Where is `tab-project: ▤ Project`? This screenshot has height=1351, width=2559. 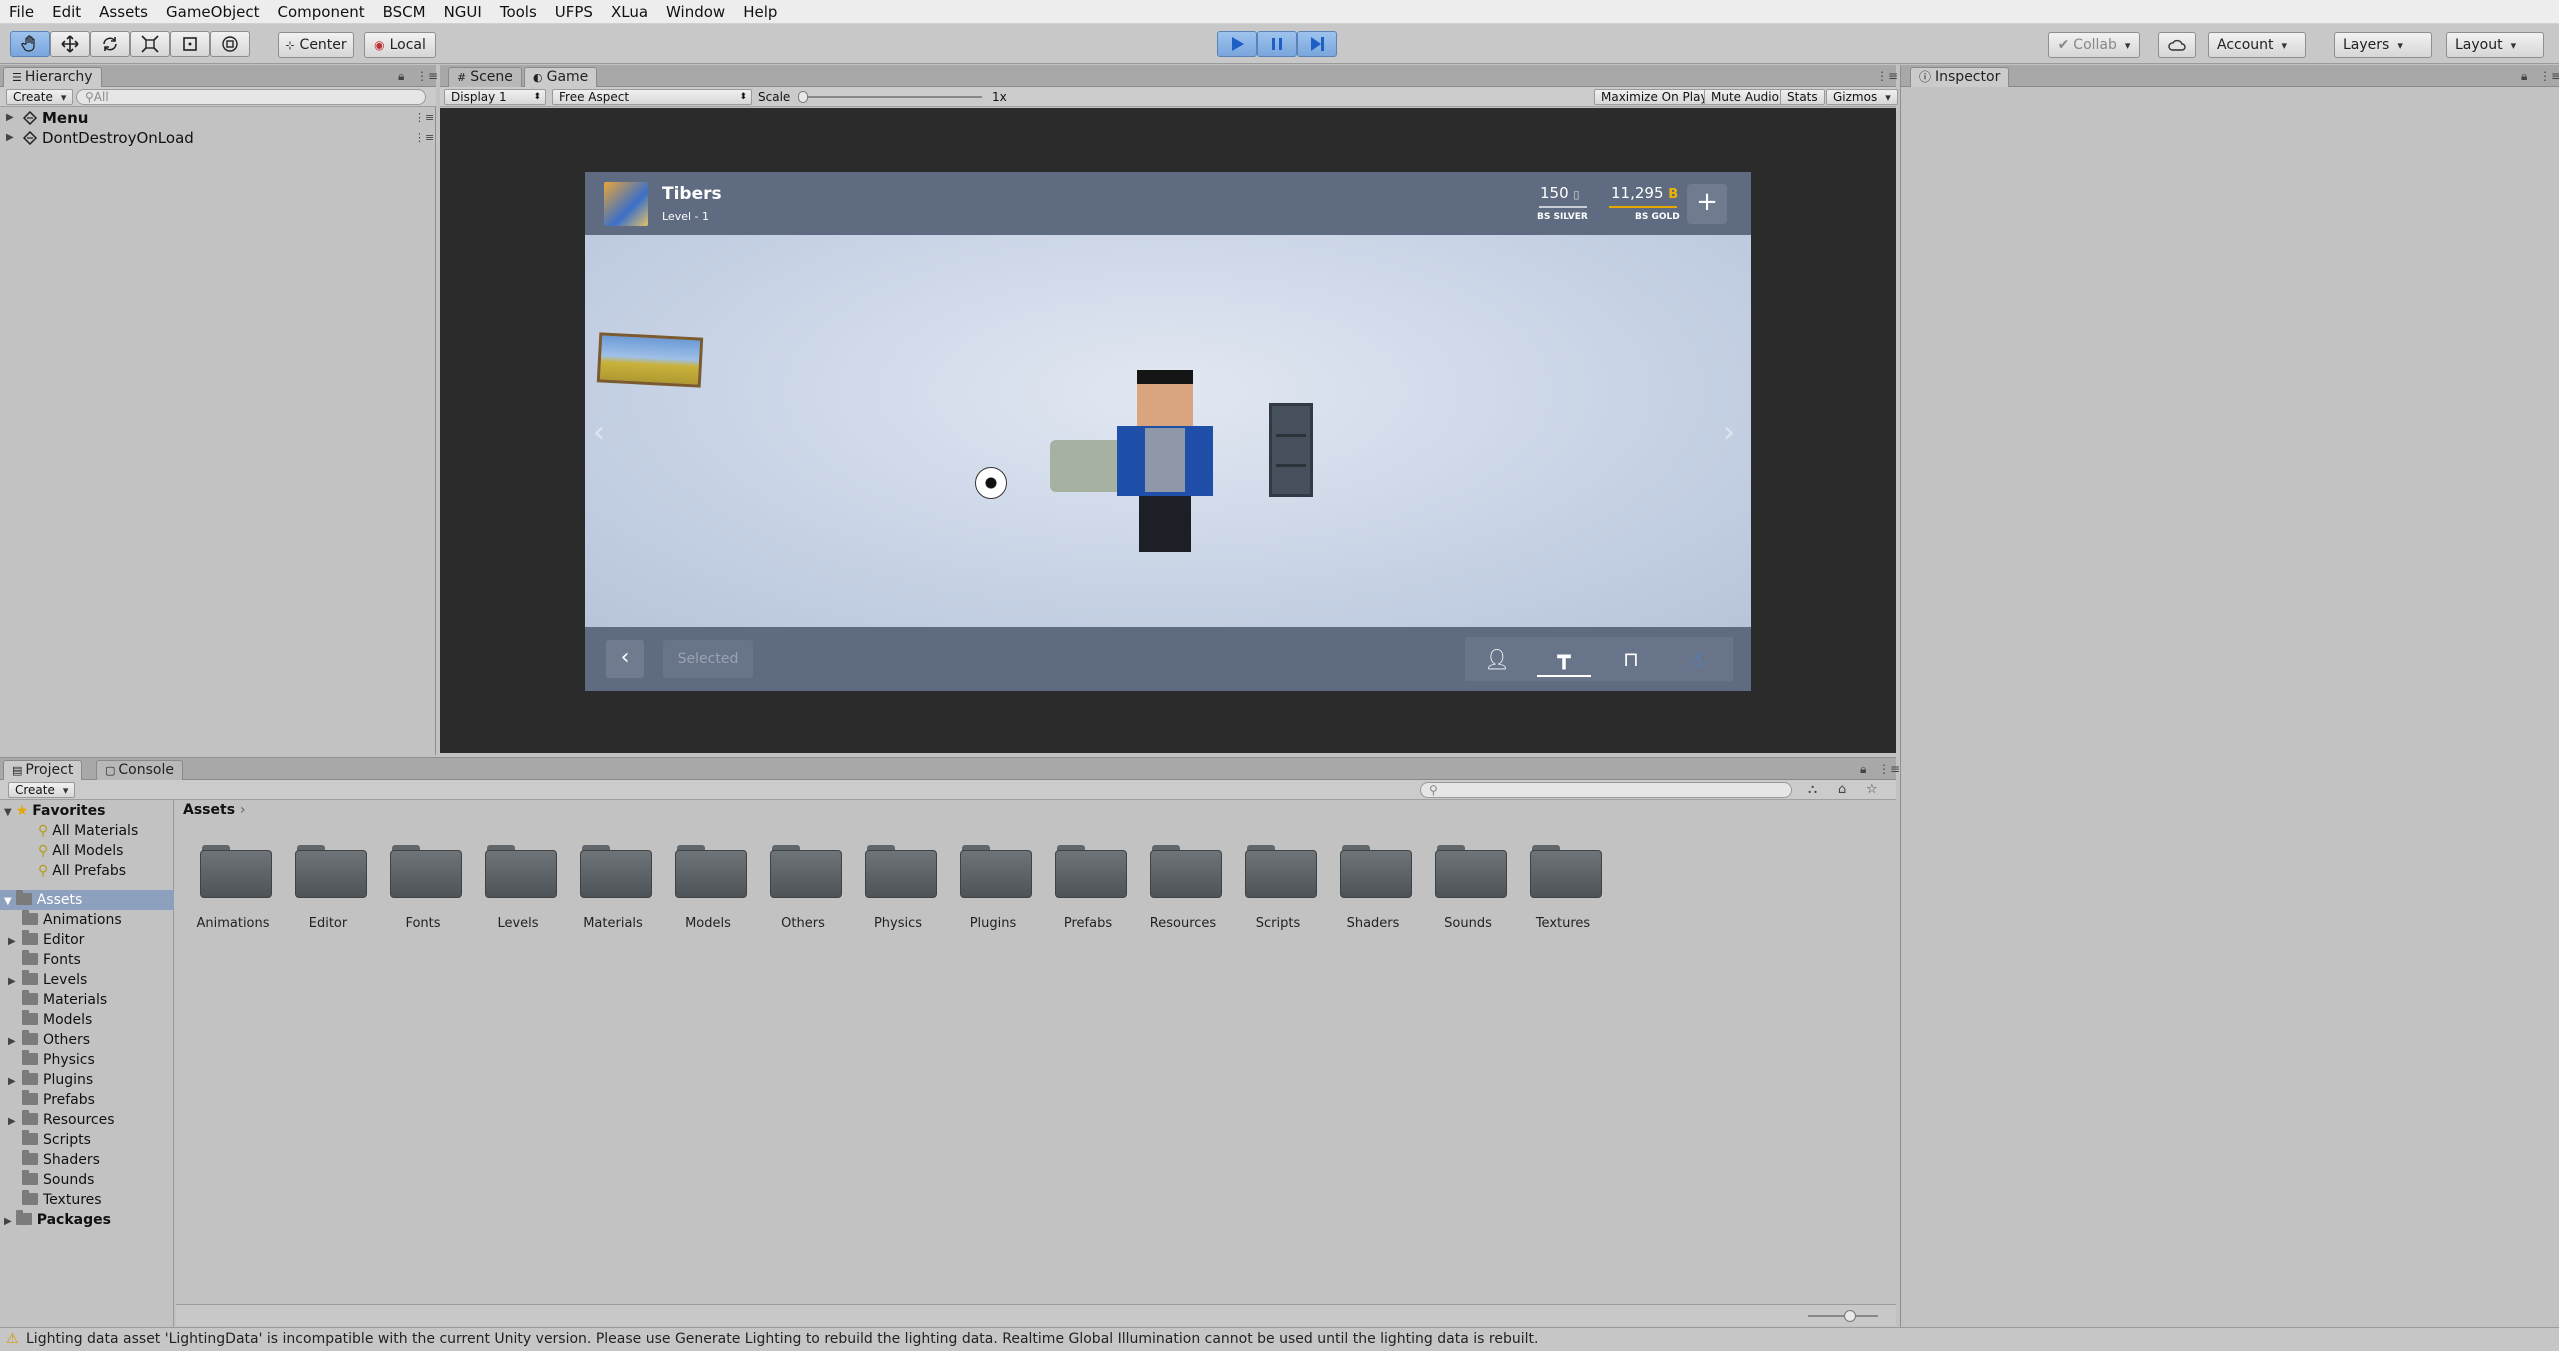 tab-project: ▤ Project is located at coordinates (43, 770).